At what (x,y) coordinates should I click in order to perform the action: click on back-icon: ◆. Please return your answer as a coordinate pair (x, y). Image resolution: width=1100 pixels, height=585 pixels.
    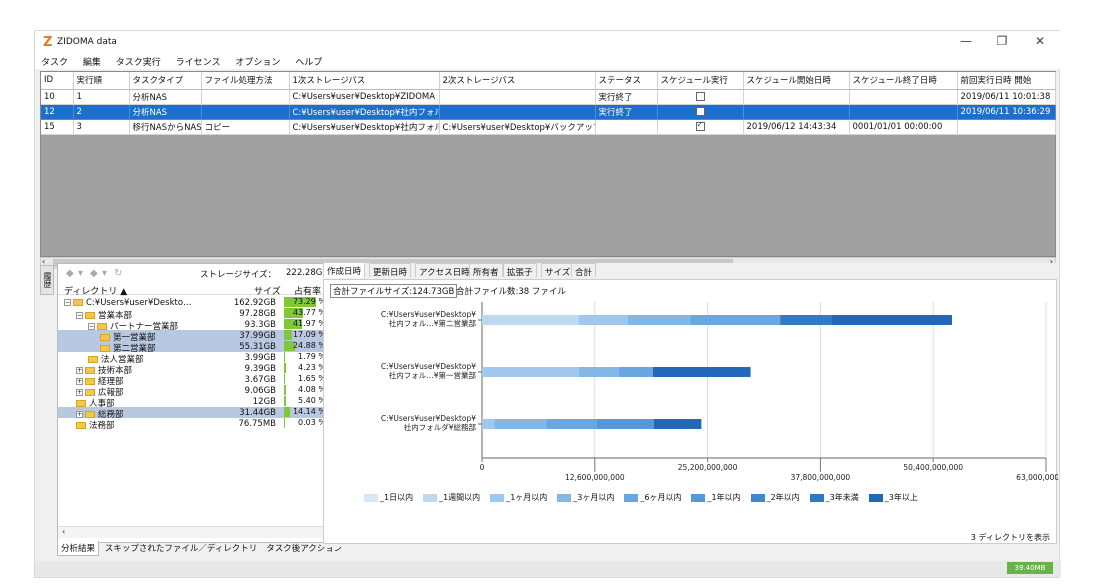
    Looking at the image, I should click on (70, 273).